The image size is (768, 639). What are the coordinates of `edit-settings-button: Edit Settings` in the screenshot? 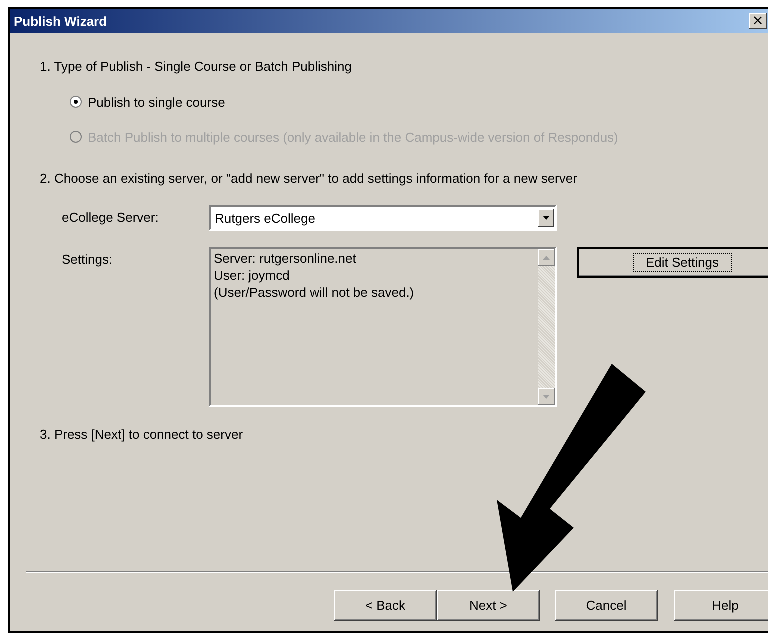 It's located at (672, 262).